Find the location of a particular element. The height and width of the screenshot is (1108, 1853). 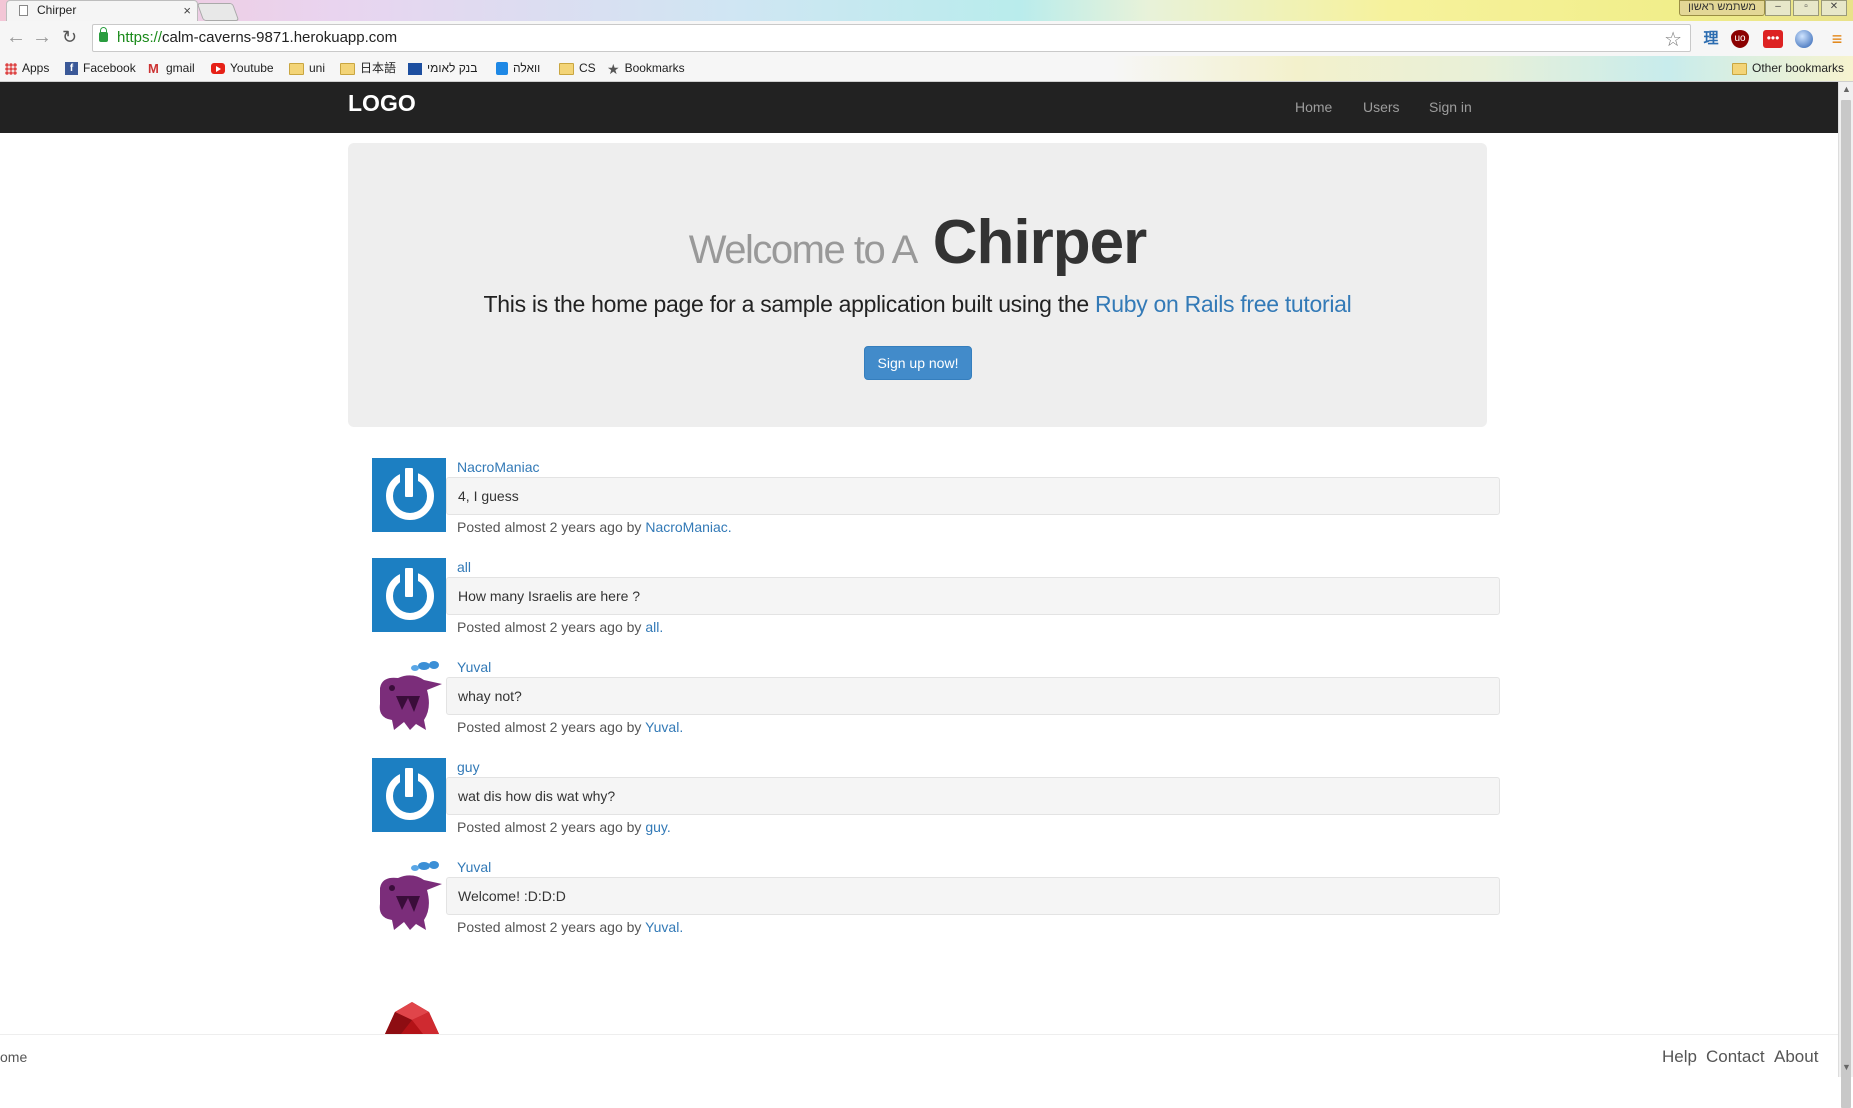

menu-icon: ≡ is located at coordinates (1837, 39).